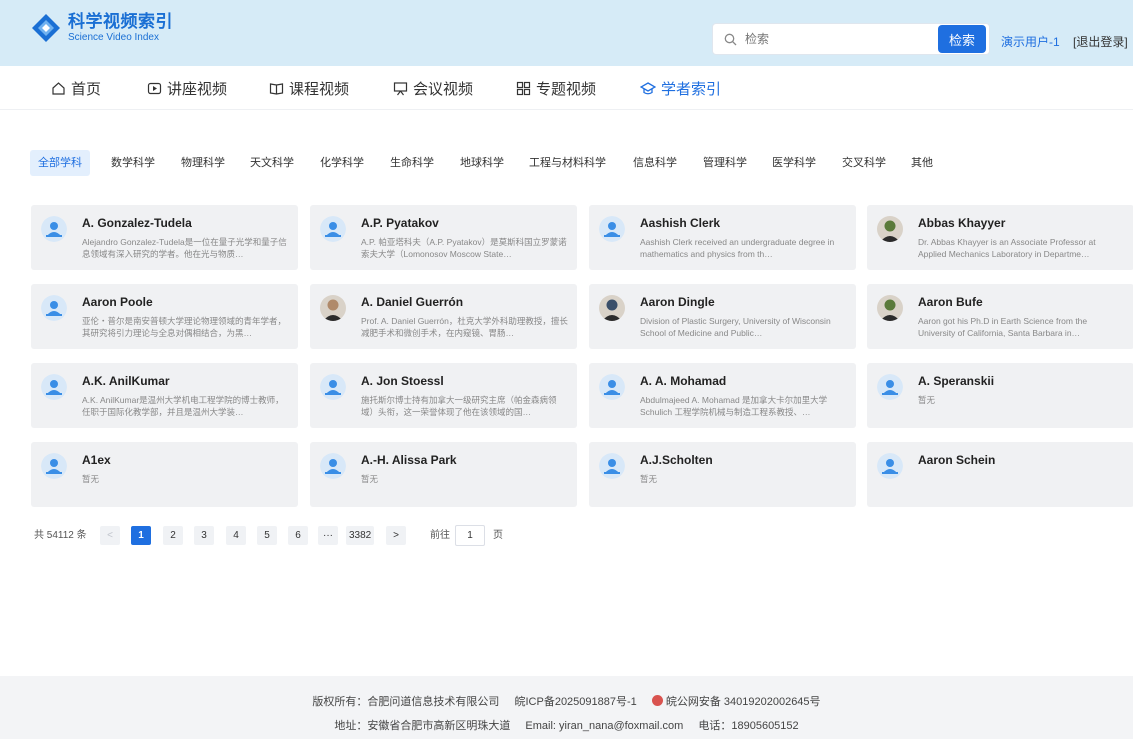 The height and width of the screenshot is (739, 1133). Describe the element at coordinates (412, 302) in the screenshot. I see `scholar-name: A. Daniel Guerrón` at that location.